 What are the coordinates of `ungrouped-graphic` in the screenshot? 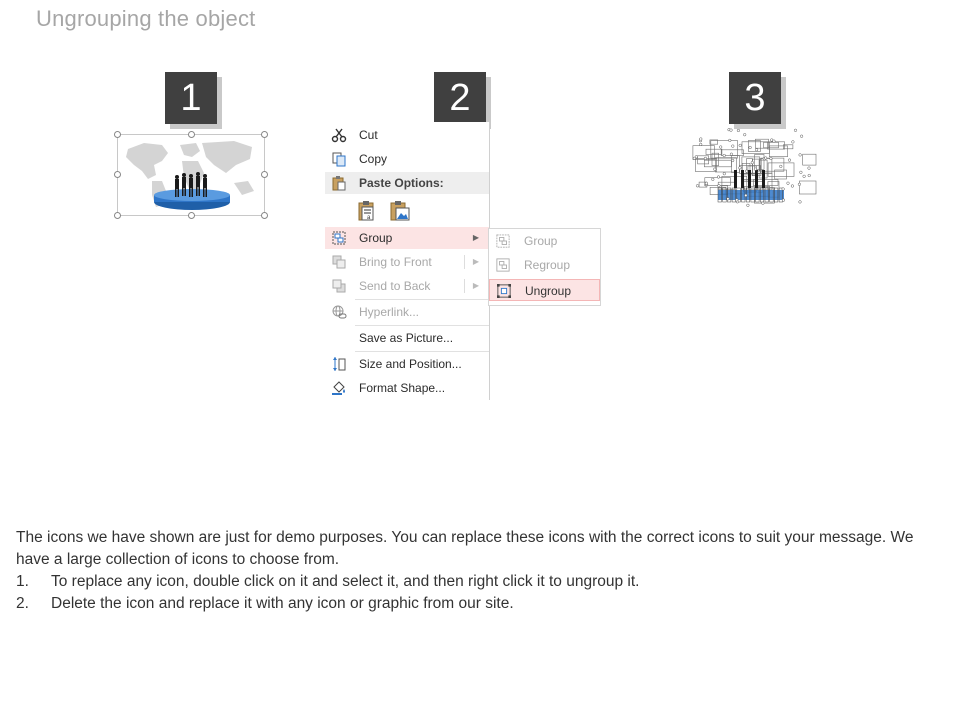 It's located at (753, 168).